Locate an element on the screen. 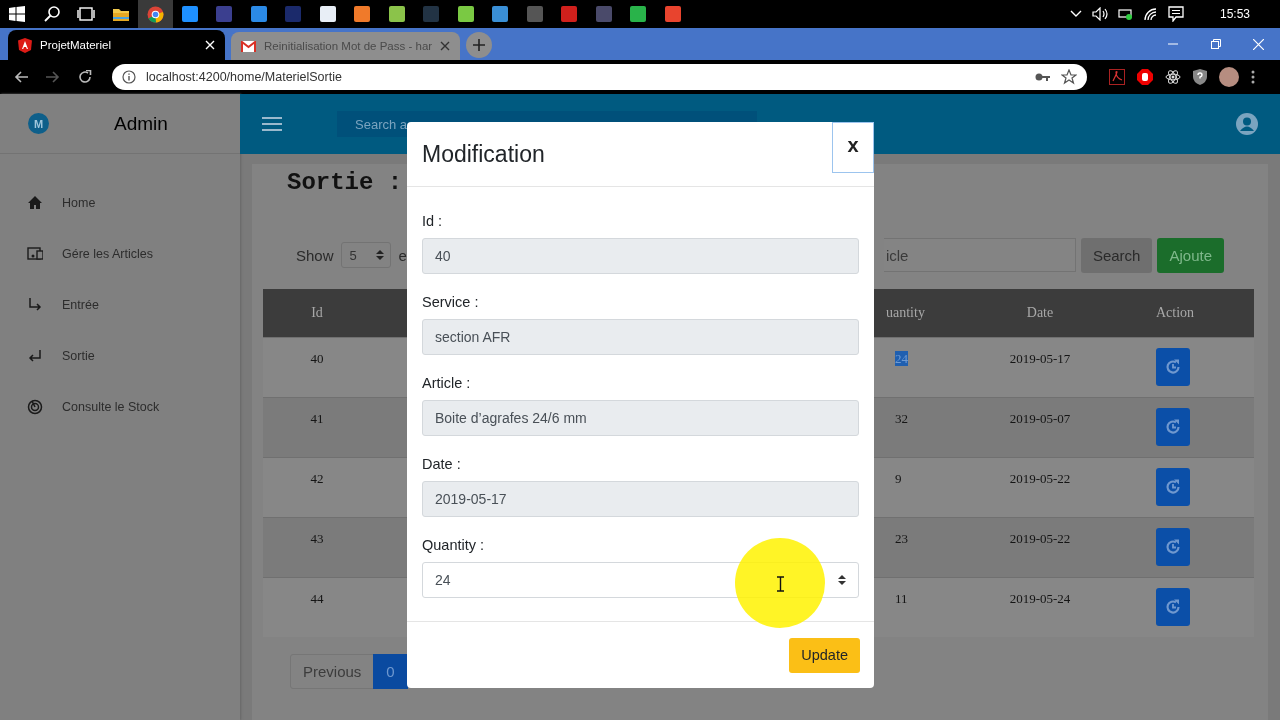 The height and width of the screenshot is (720, 1280). menu-icon is located at coordinates (272, 124).